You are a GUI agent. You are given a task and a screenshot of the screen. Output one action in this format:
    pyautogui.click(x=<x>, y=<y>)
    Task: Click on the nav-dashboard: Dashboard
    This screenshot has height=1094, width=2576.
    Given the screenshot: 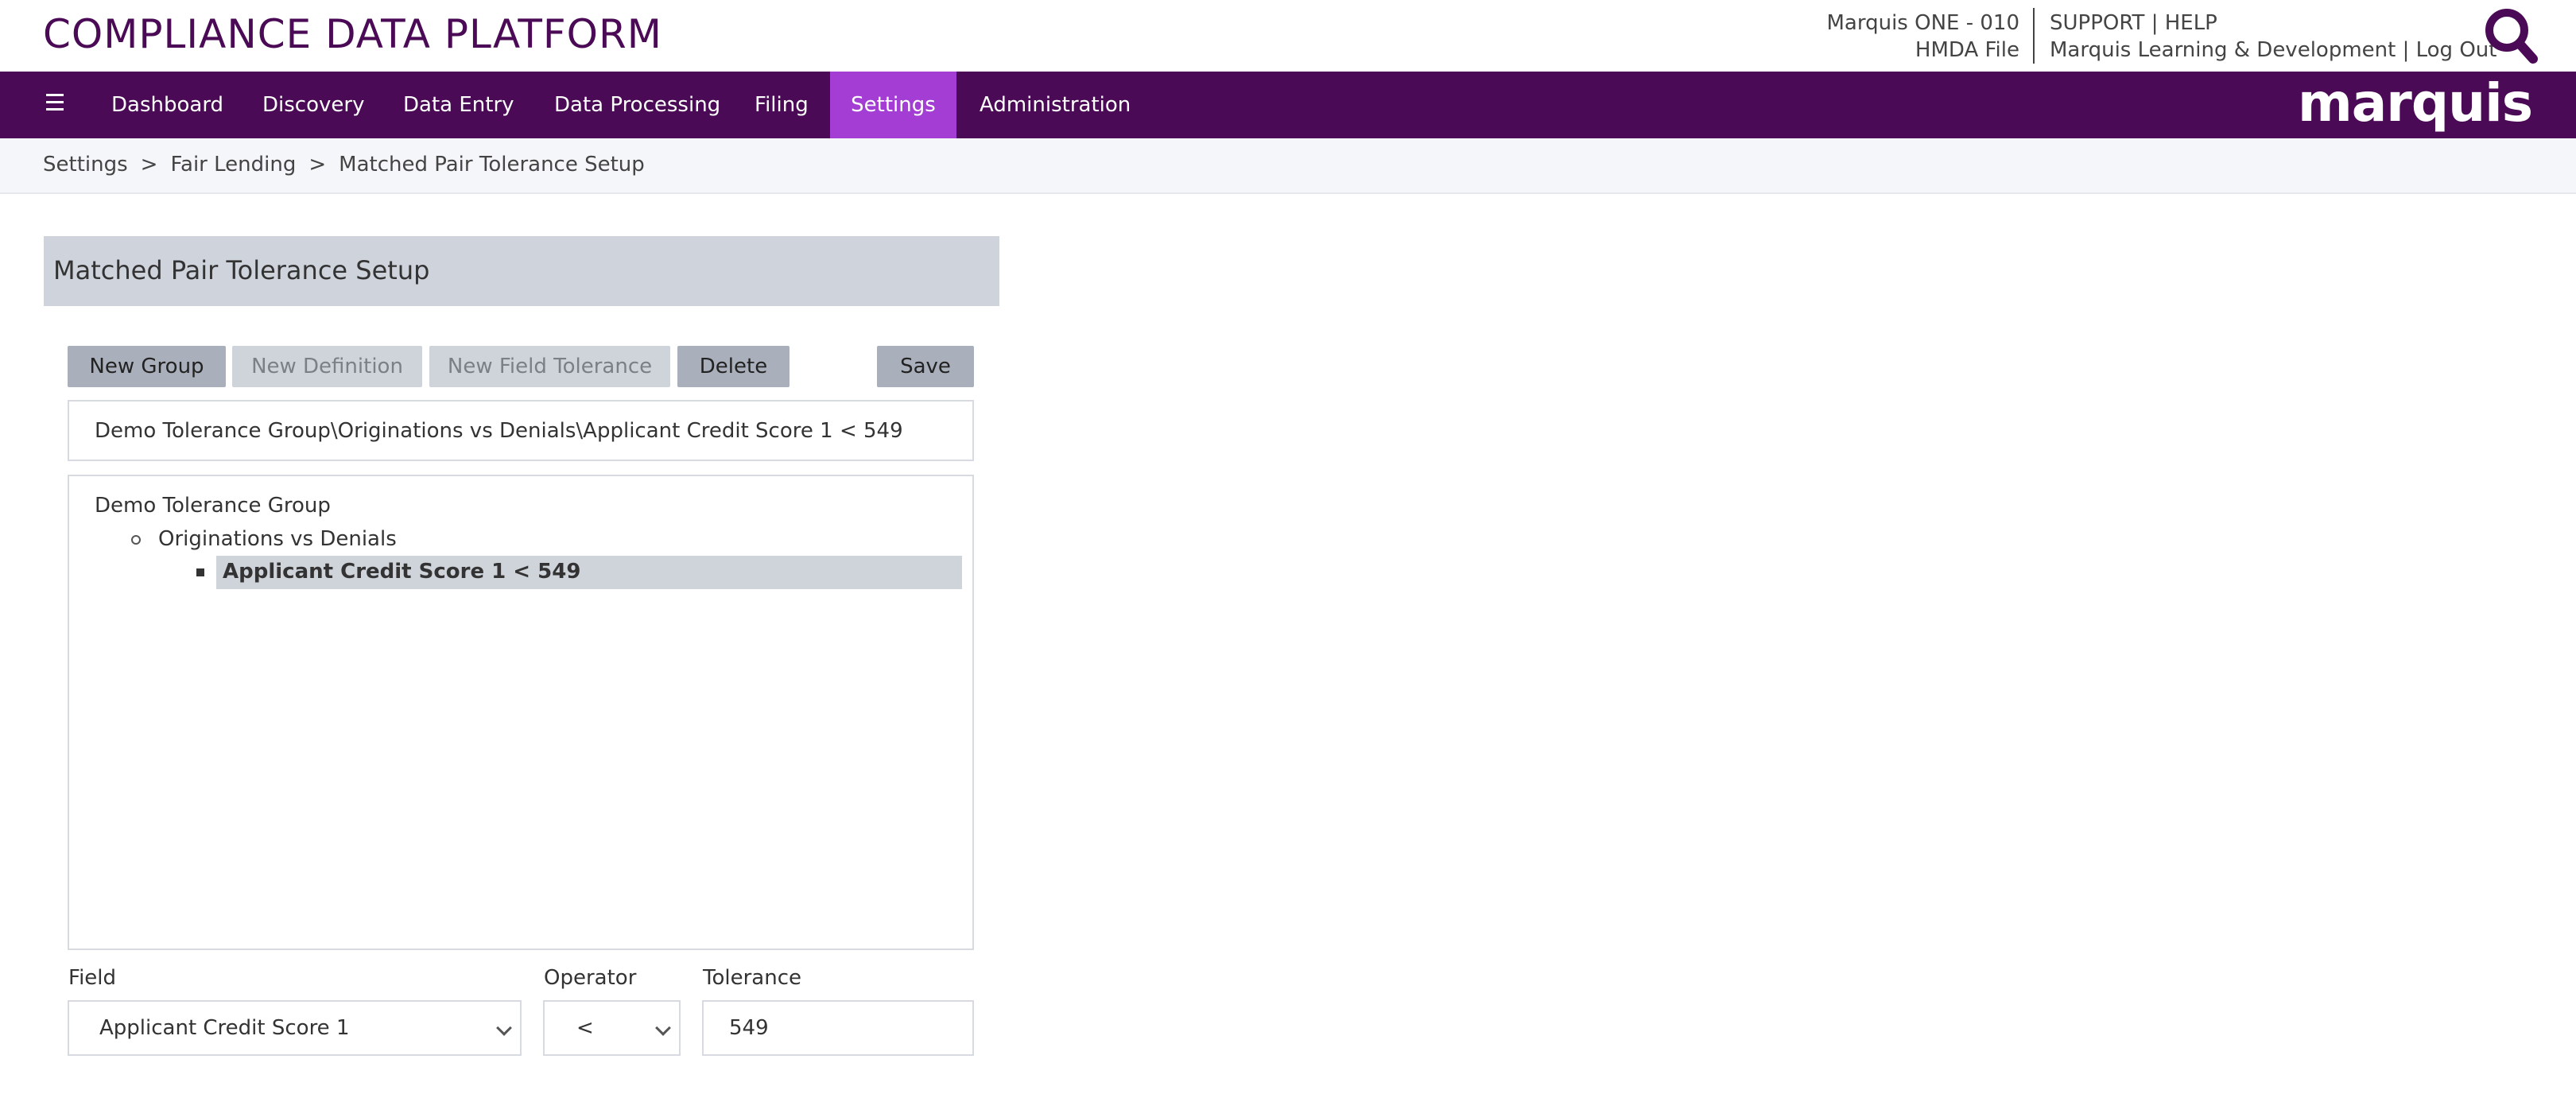 What is the action you would take?
    pyautogui.click(x=167, y=105)
    